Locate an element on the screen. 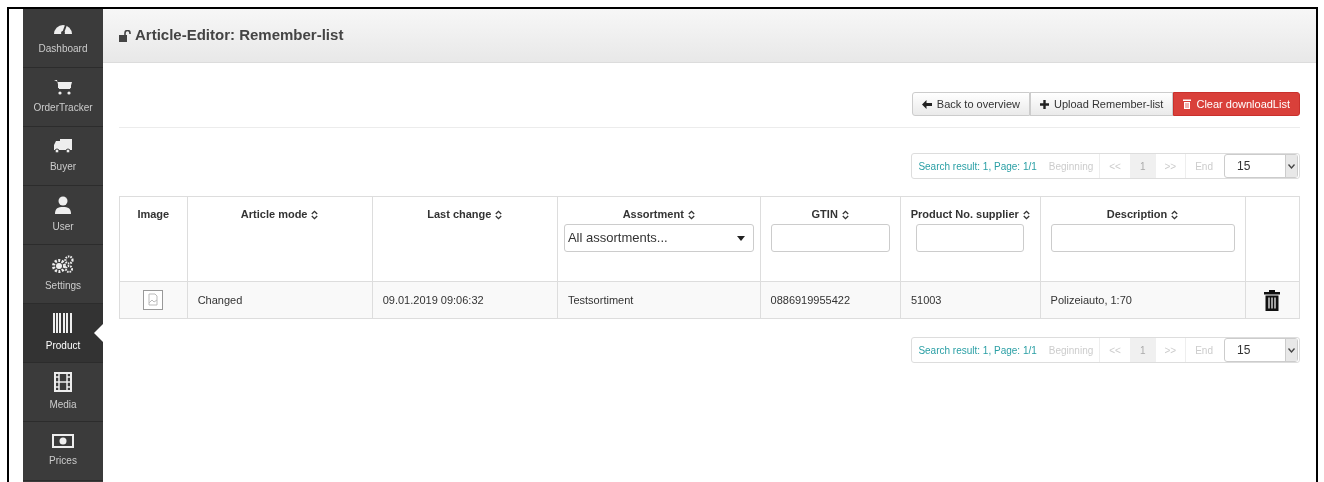  banknote-icon is located at coordinates (63, 441).